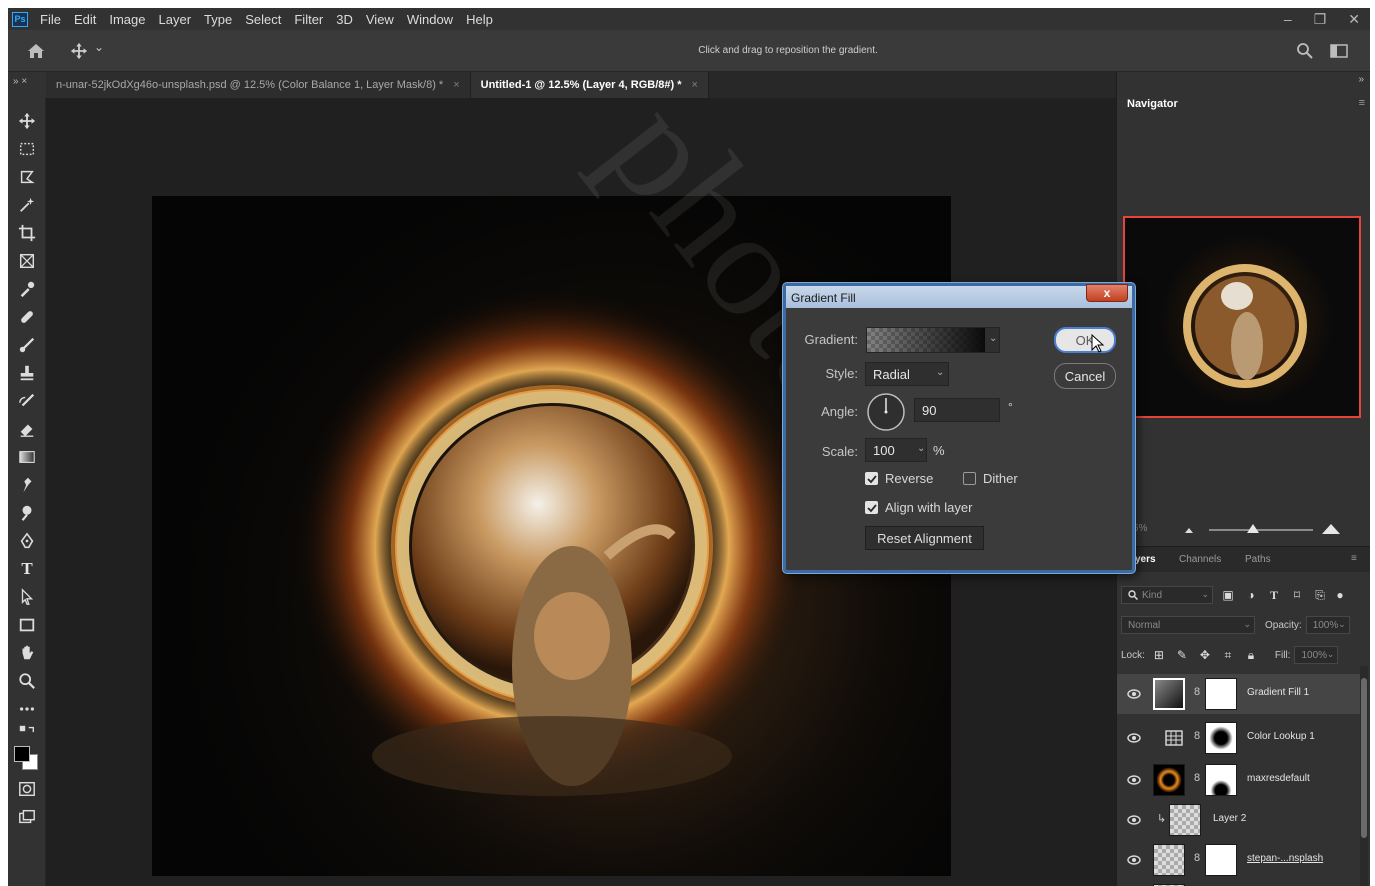 The height and width of the screenshot is (886, 1375). Describe the element at coordinates (27, 733) in the screenshot. I see `swap-colors-icon` at that location.